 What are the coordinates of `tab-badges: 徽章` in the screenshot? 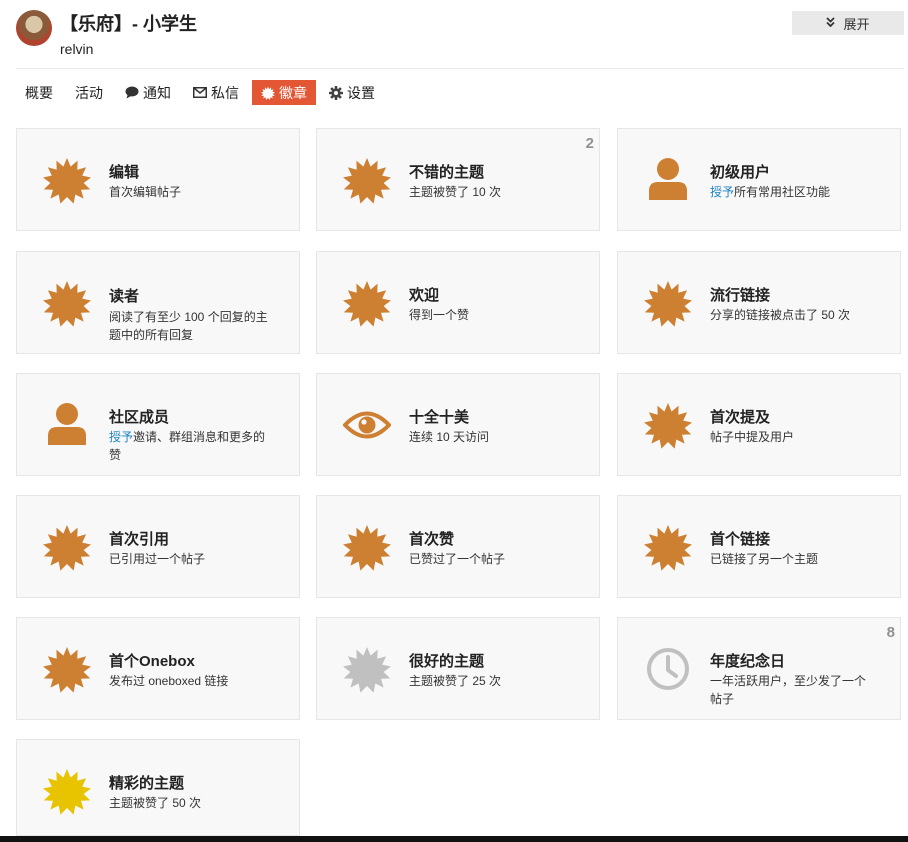 It's located at (284, 92).